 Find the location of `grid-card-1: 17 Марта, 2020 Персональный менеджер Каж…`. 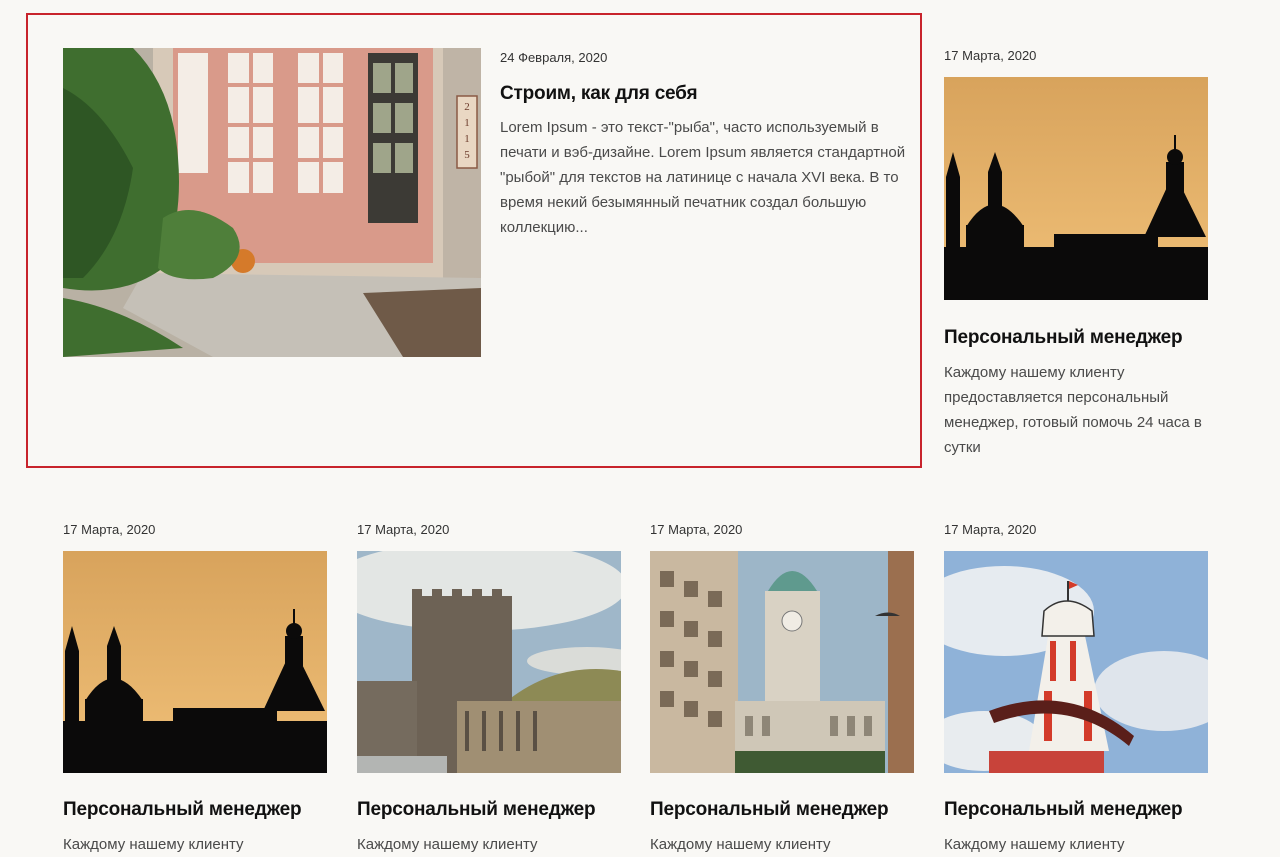

grid-card-1: 17 Марта, 2020 Персональный менеджер Каж… is located at coordinates (195, 689).